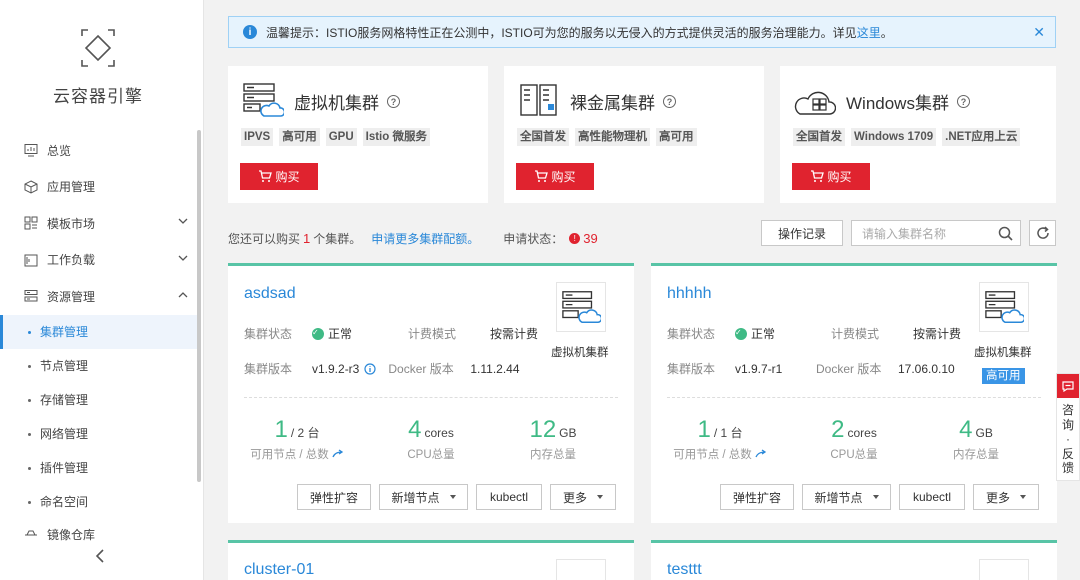  I want to click on dashboard-icon, so click(31, 150).